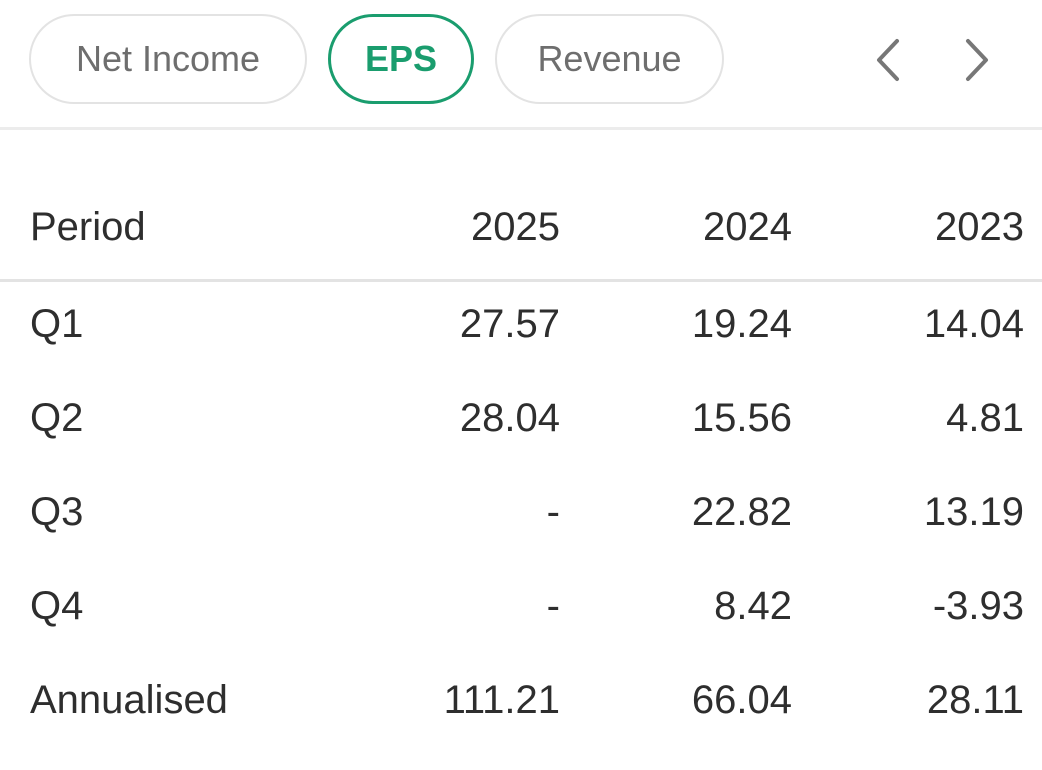  Describe the element at coordinates (753, 606) in the screenshot. I see `cell-value: 8.42` at that location.